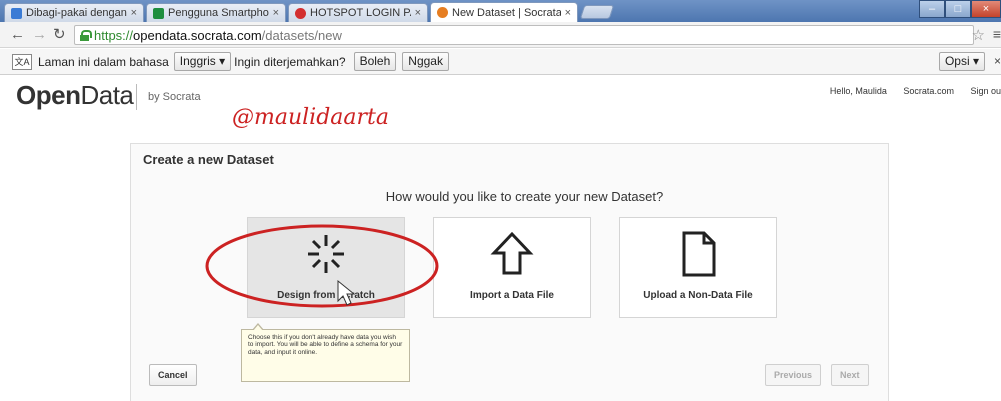 Image resolution: width=1001 pixels, height=401 pixels. Describe the element at coordinates (326, 295) in the screenshot. I see `option-label: Design from Scratch` at that location.